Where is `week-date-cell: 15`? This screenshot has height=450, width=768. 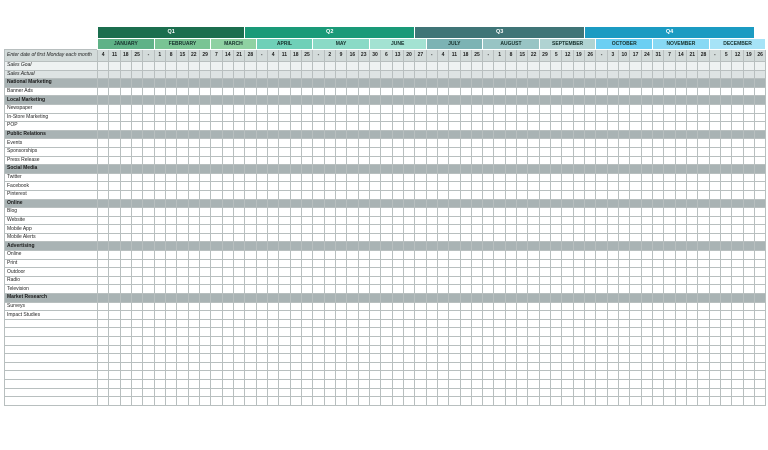 week-date-cell: 15 is located at coordinates (522, 55).